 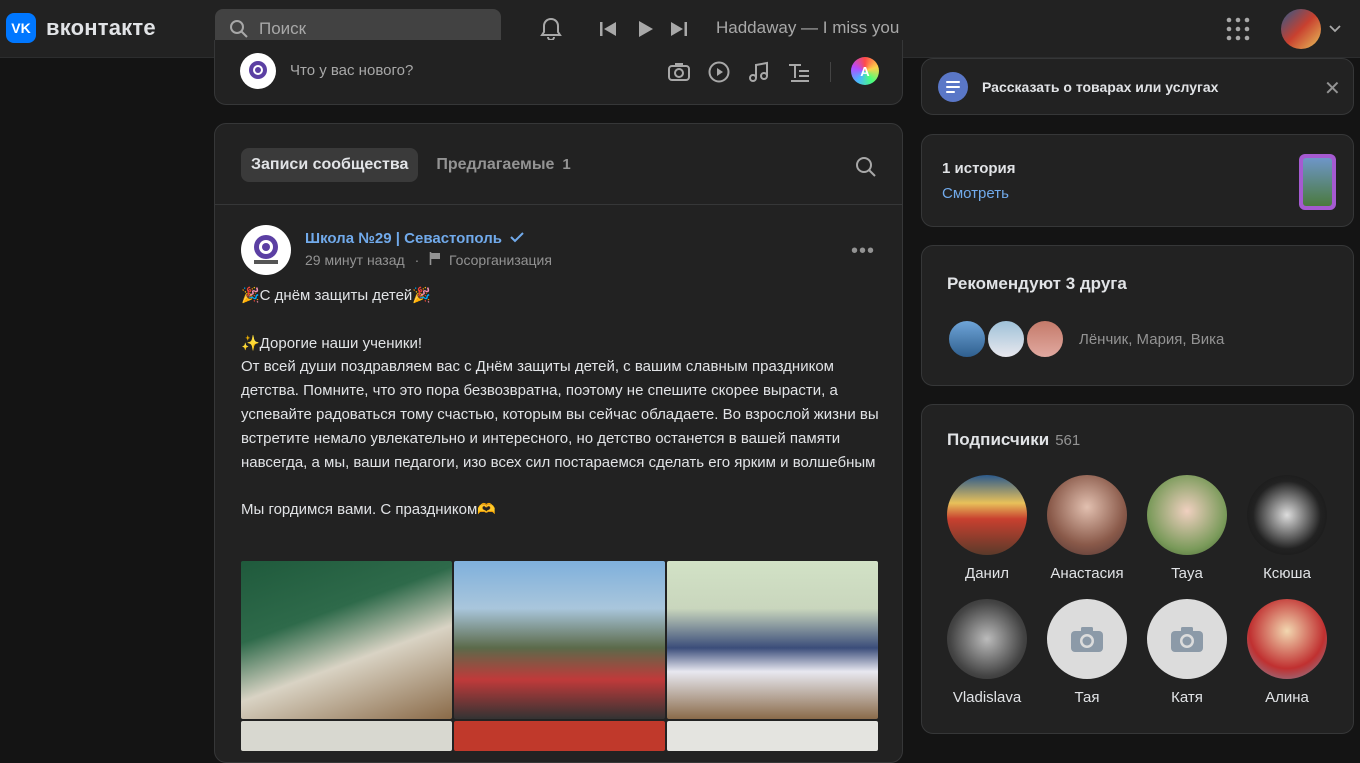 What do you see at coordinates (830, 72) in the screenshot?
I see `toolbar-divider` at bounding box center [830, 72].